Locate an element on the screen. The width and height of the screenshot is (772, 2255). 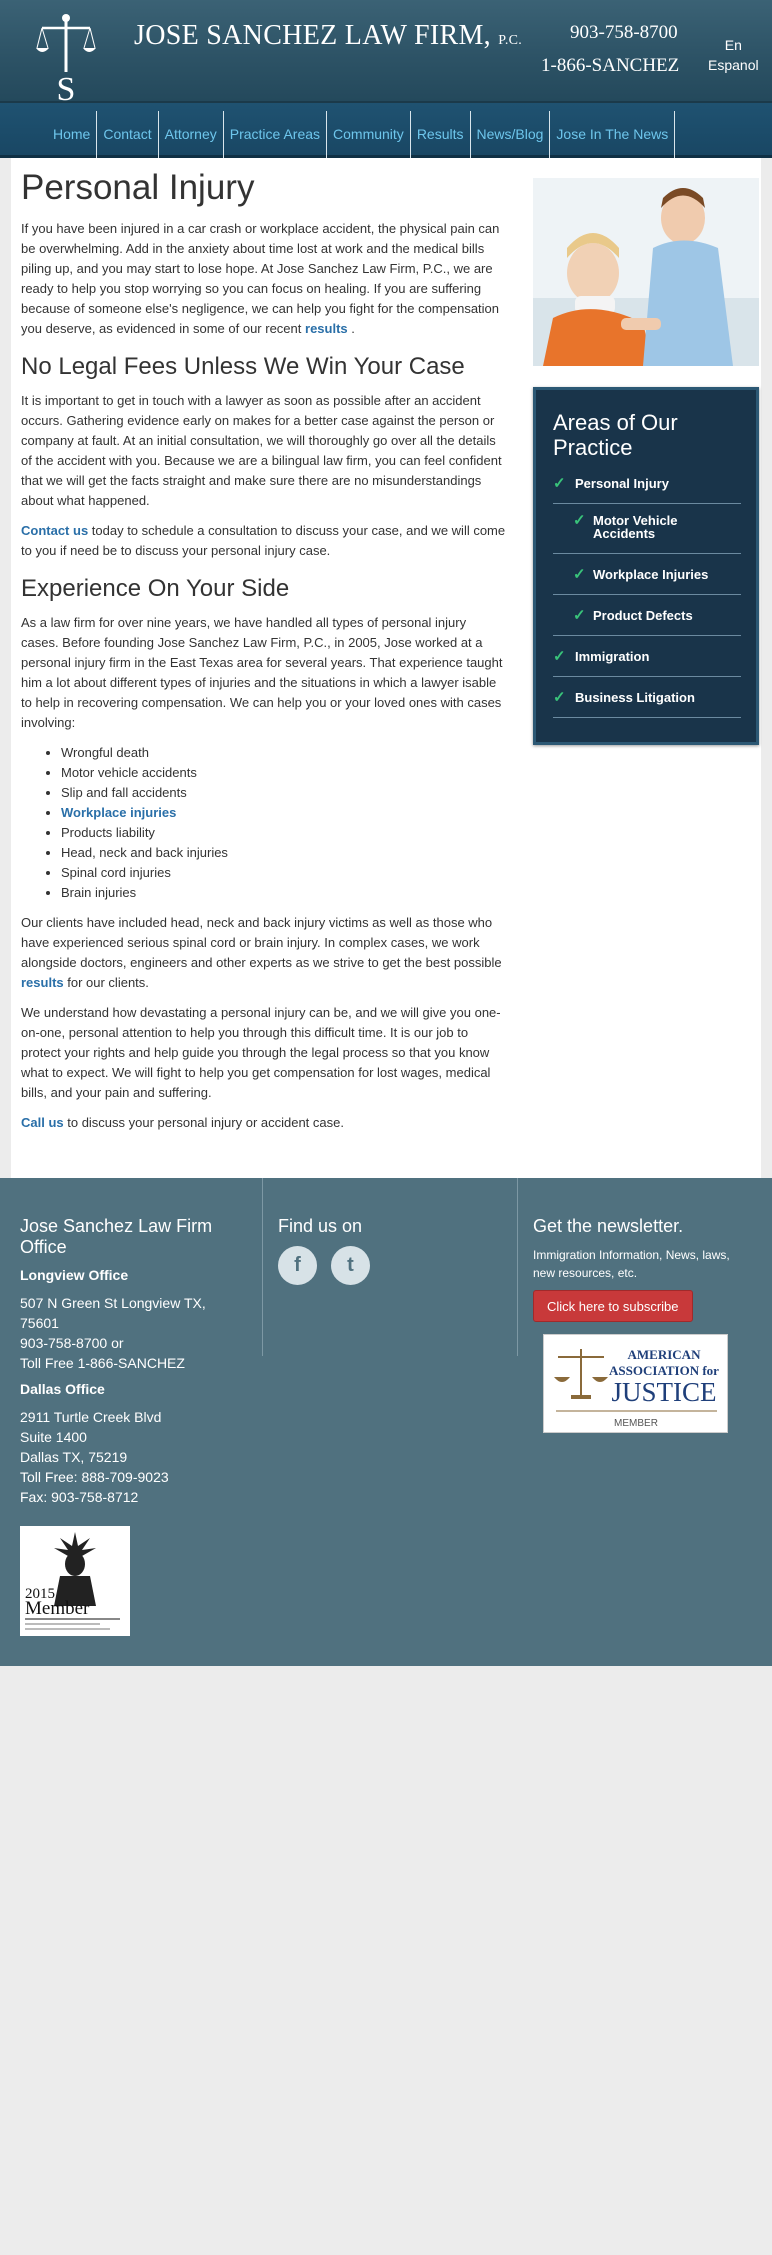
list-item: Brain injuries is located at coordinates (283, 893).